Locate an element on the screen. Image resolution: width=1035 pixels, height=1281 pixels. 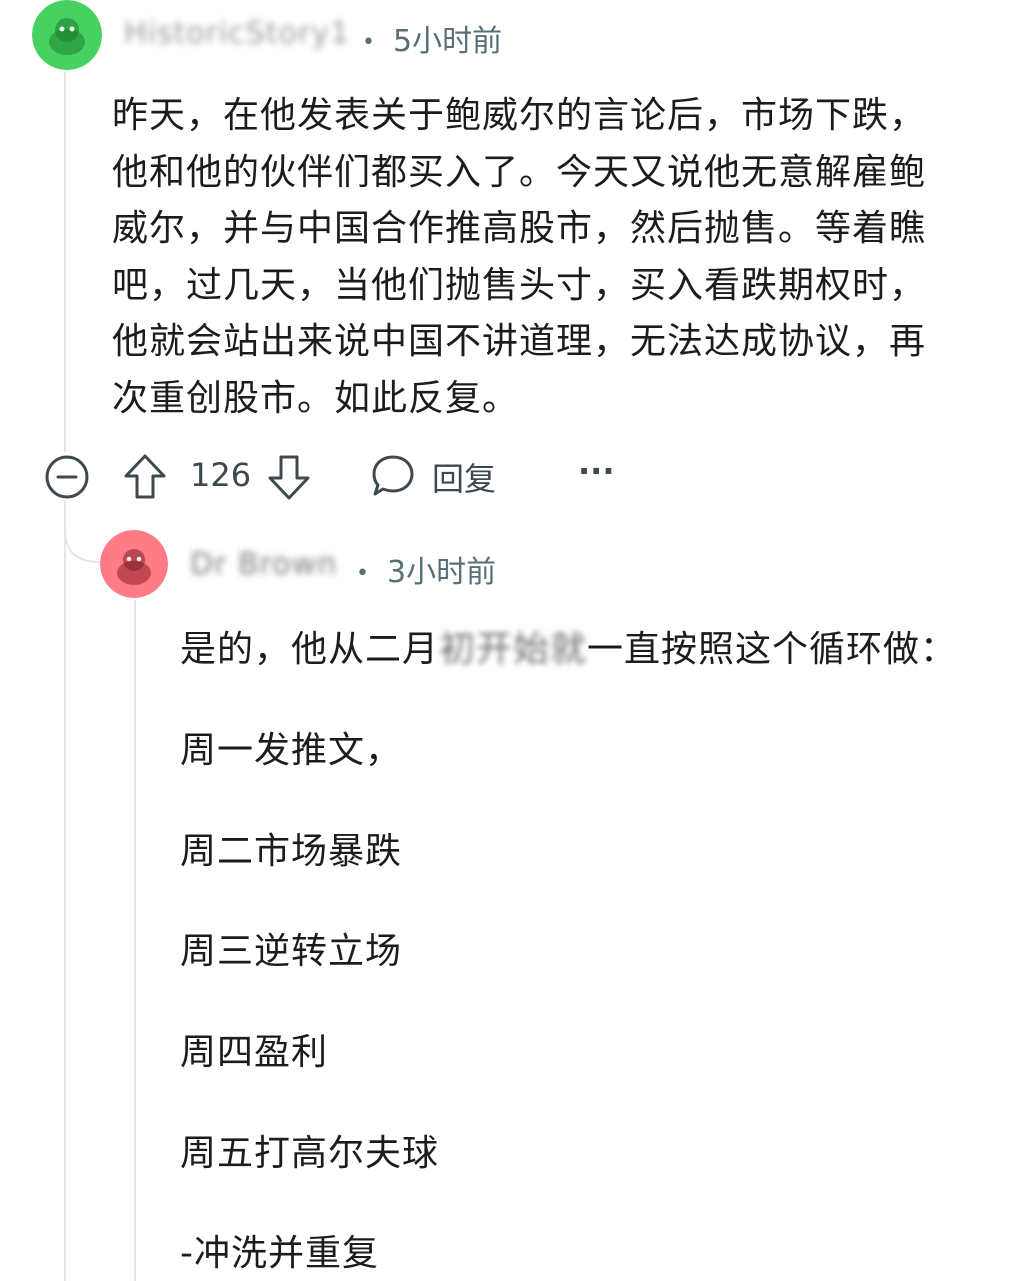
collapse-minus-icon is located at coordinates (67, 477).